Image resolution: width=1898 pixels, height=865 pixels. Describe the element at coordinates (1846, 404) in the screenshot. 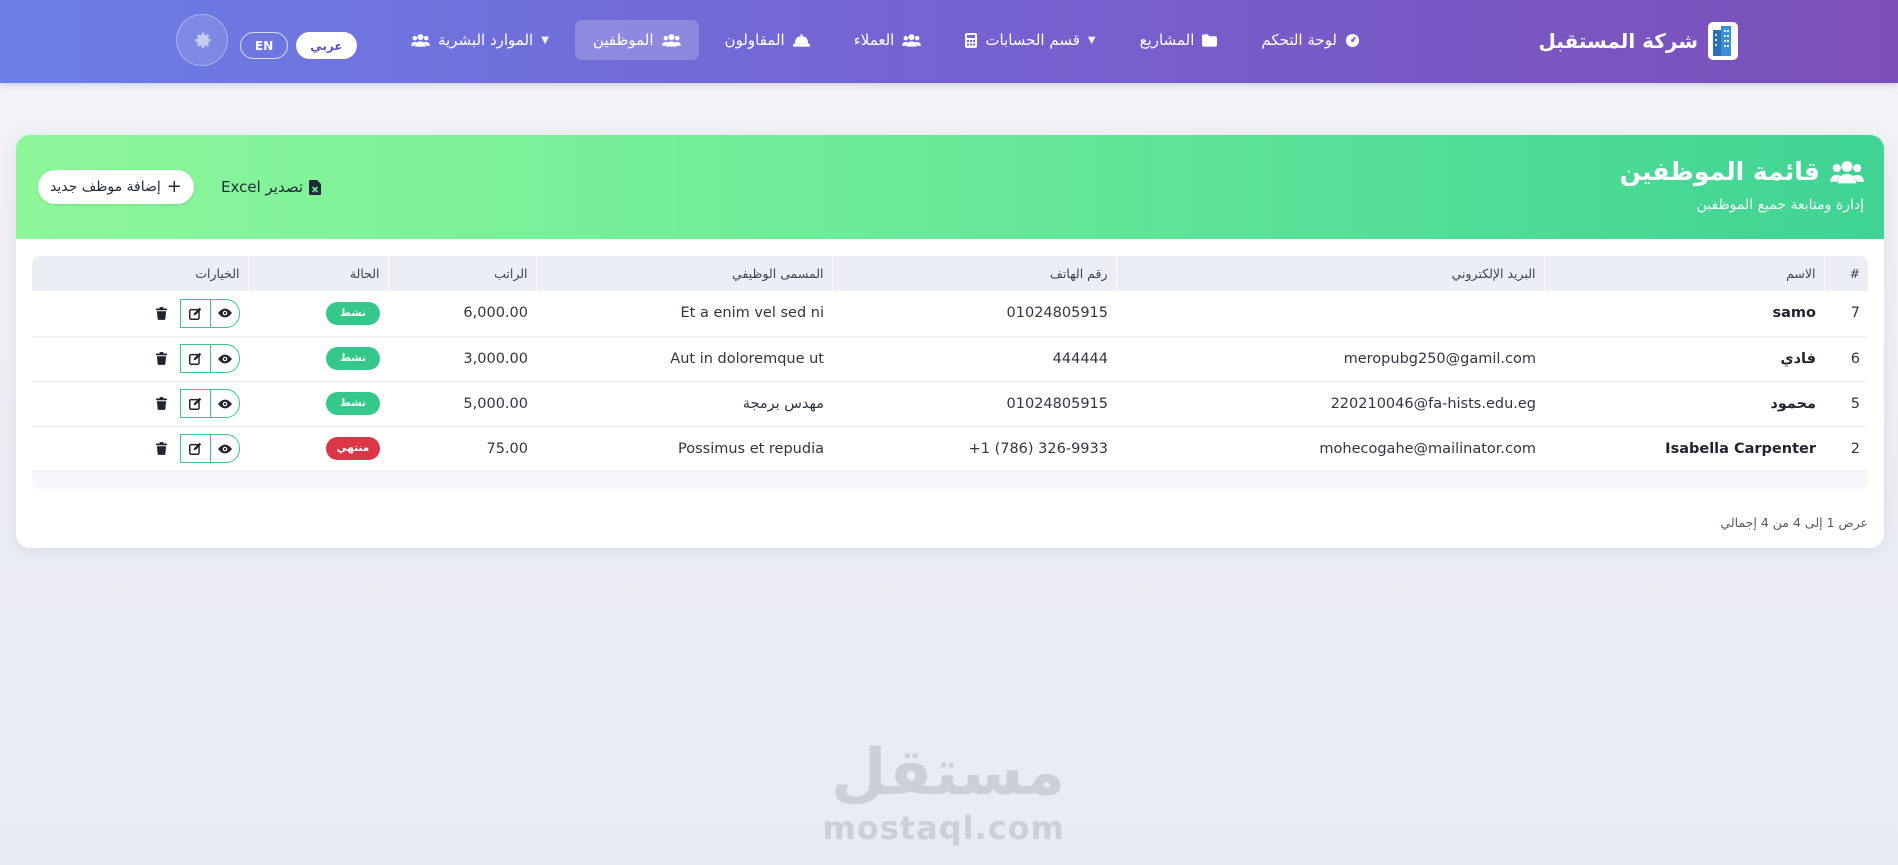

I see `cell-id: 5` at that location.